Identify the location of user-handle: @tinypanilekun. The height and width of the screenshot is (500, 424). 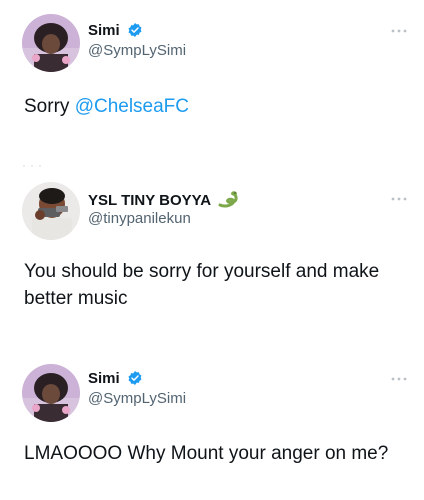
(139, 219).